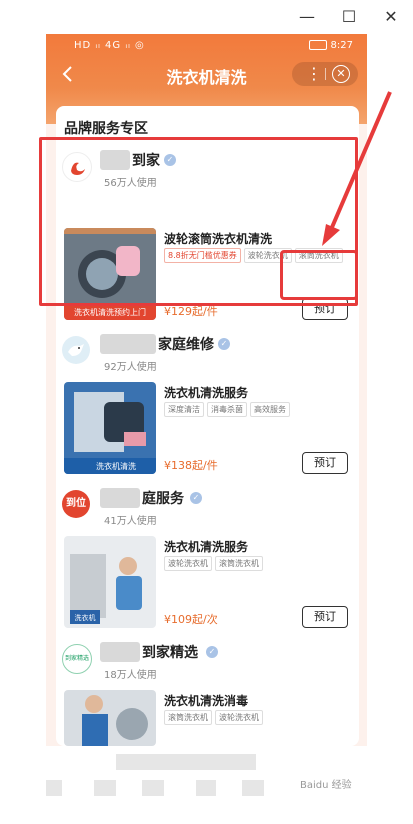 Image resolution: width=413 pixels, height=824 pixels. I want to click on highlight-box-book, so click(319, 275).